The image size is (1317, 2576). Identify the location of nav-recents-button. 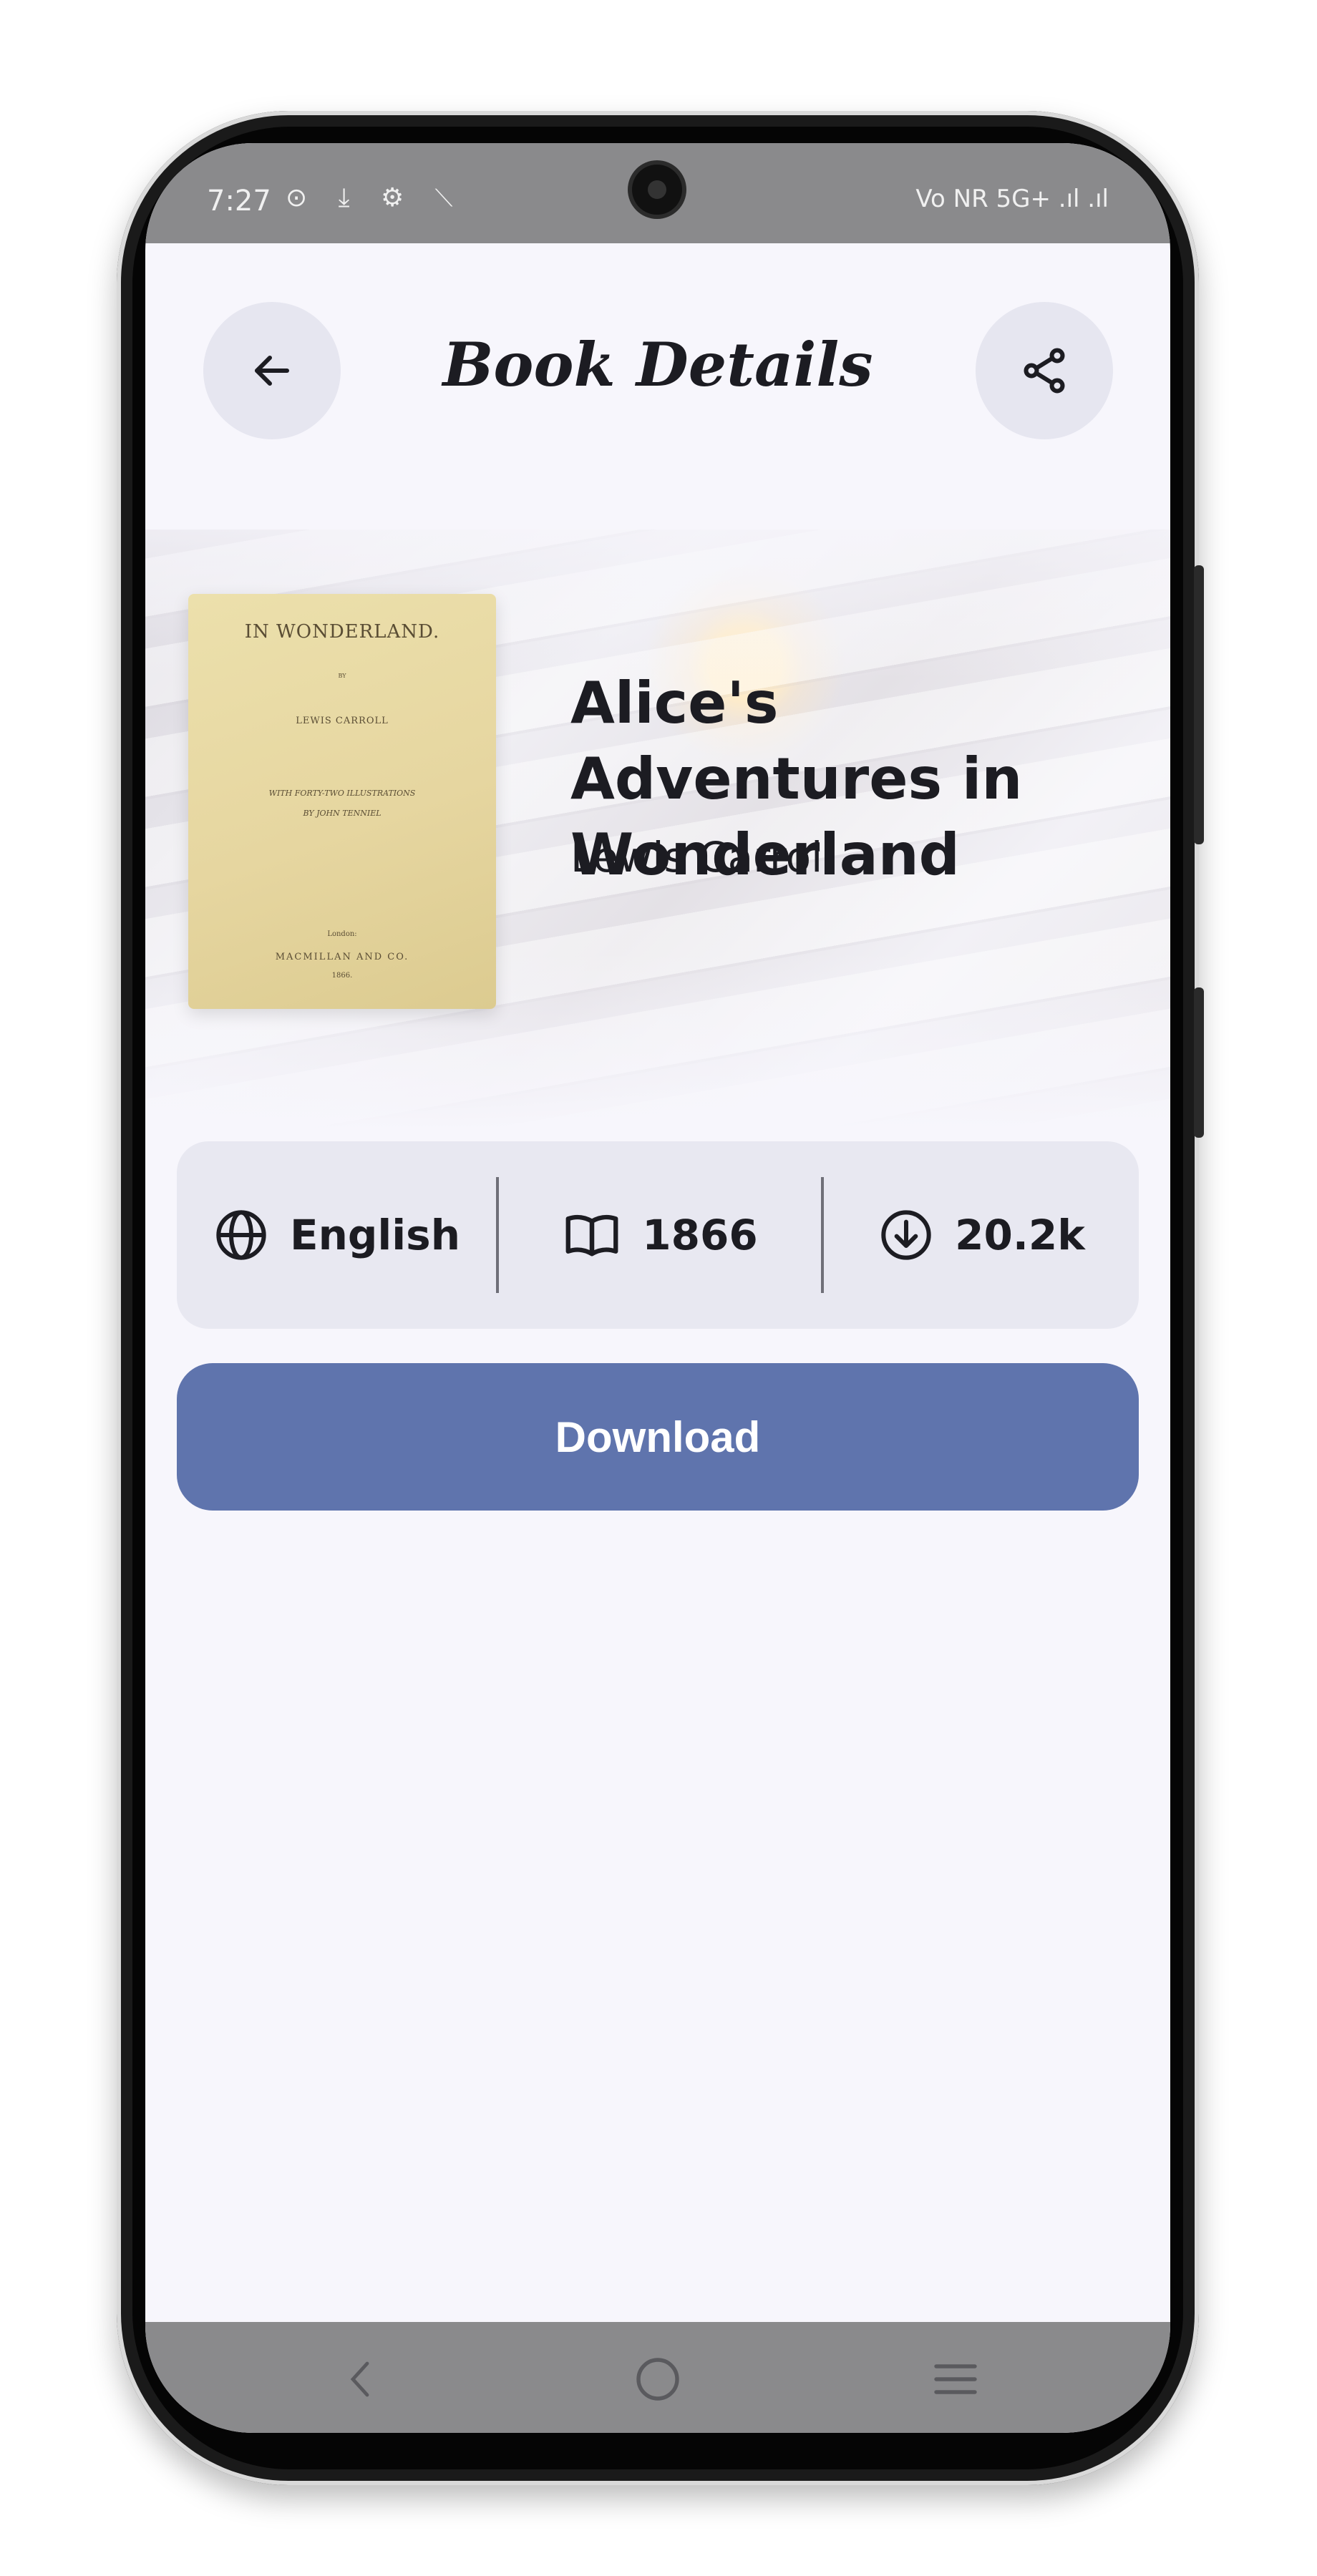
(955, 2379).